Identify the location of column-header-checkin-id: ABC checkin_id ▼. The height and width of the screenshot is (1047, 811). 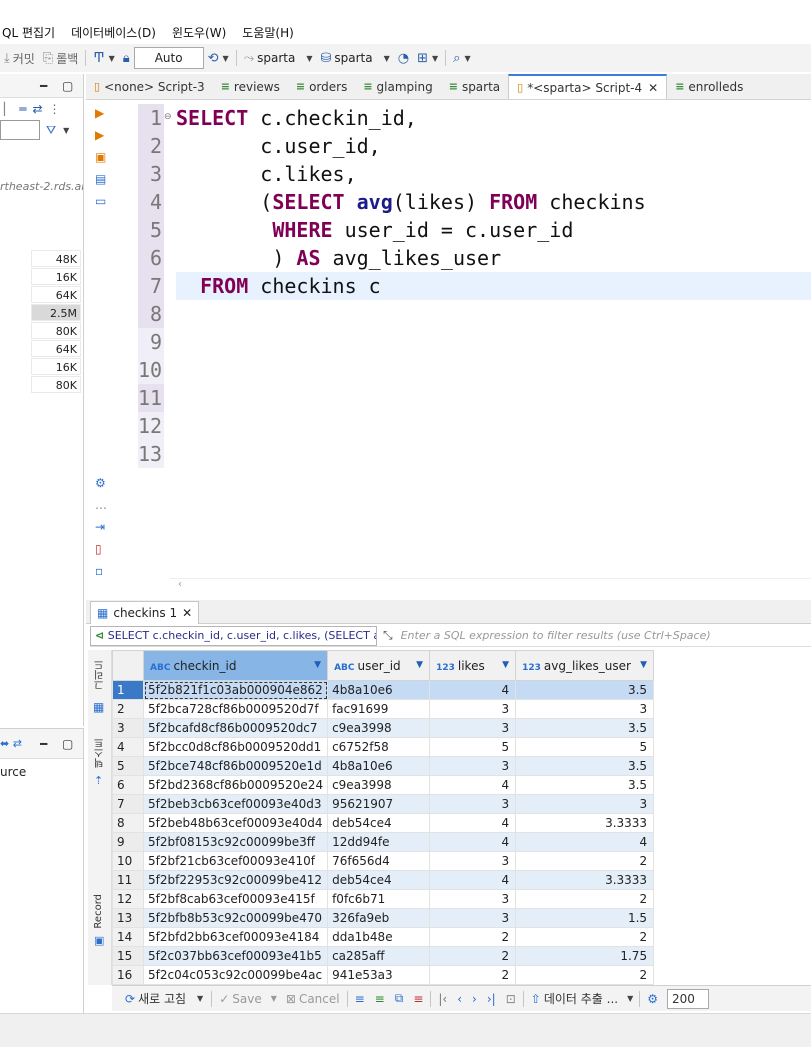
(235, 665).